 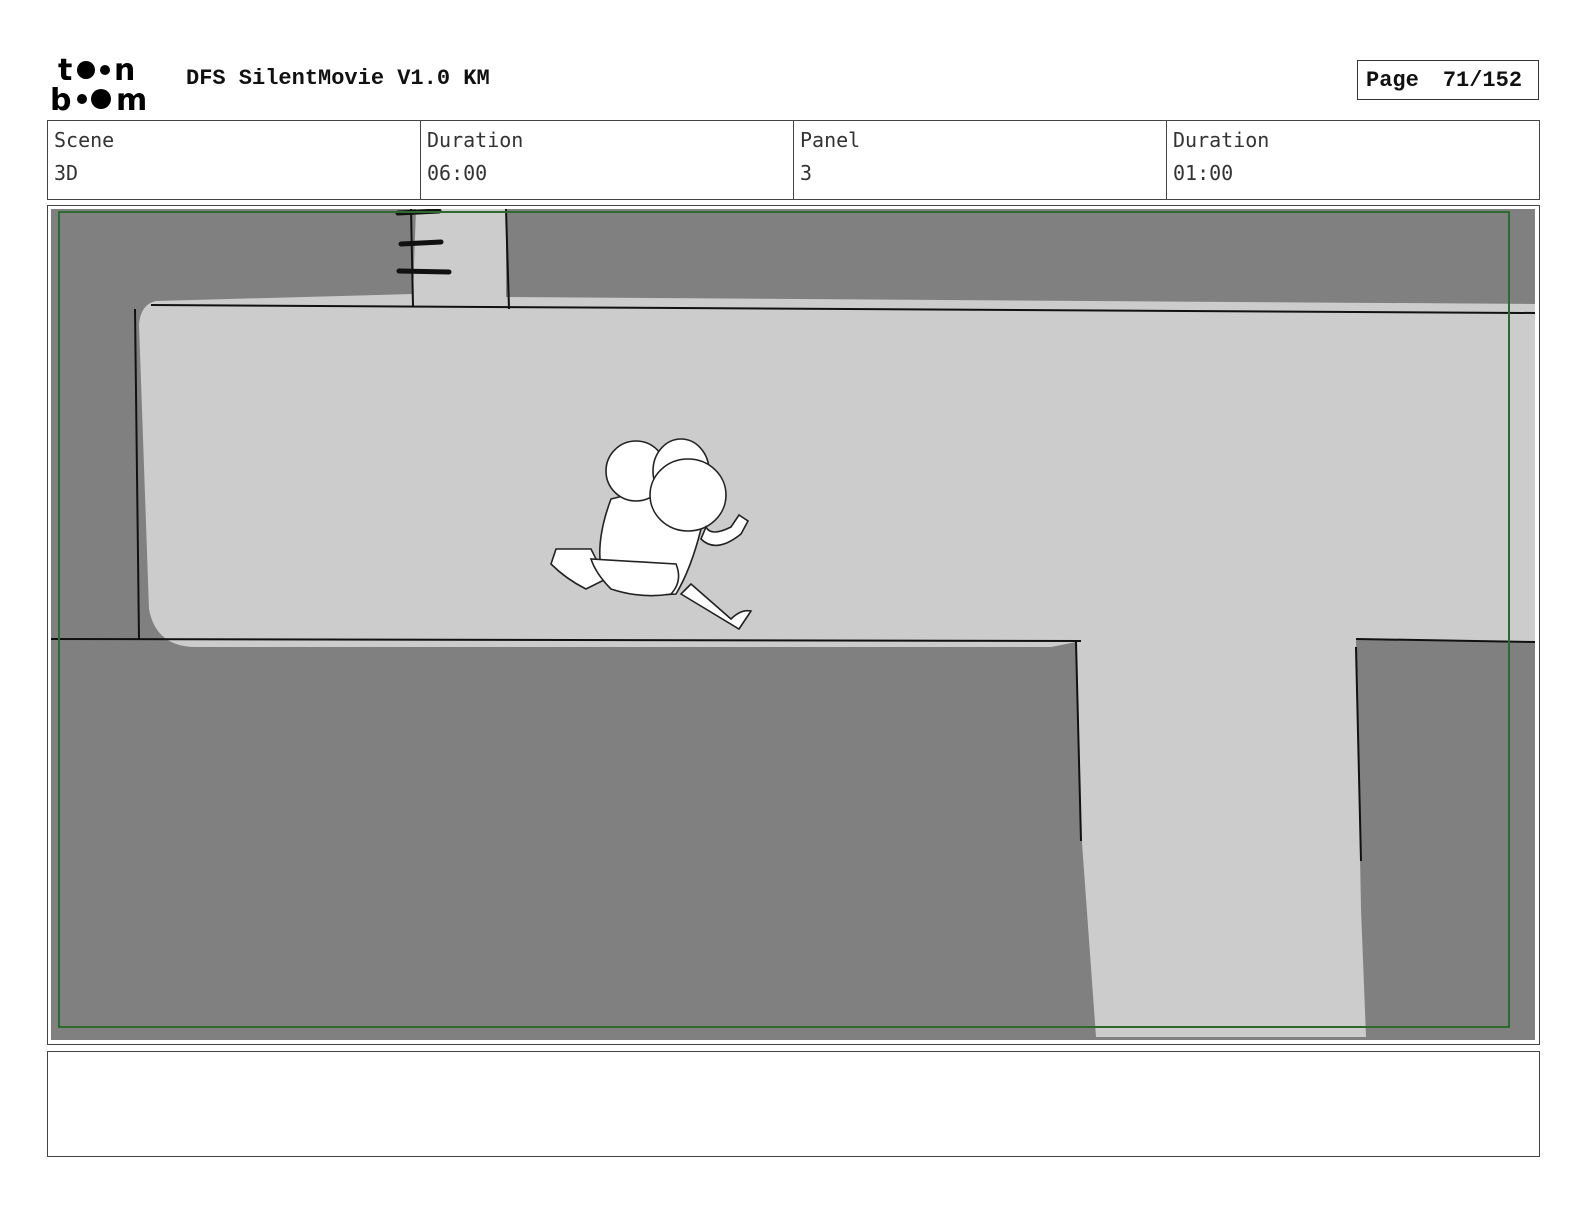 I want to click on toon-boom-logo: t n b m, so click(x=98, y=83).